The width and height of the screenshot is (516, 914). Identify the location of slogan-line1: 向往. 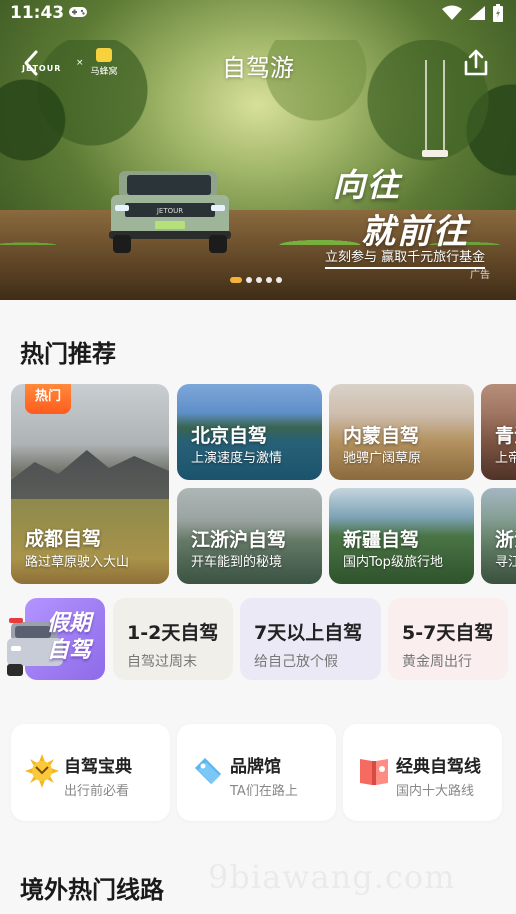
(367, 185).